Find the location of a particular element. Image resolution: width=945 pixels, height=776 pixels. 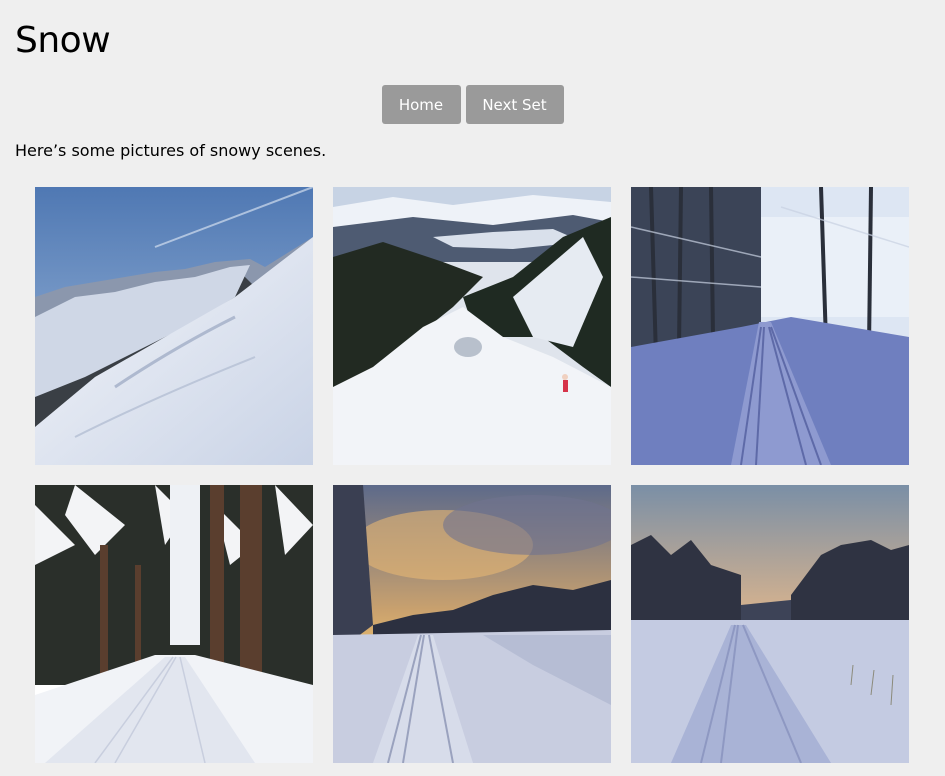

dusk-field-image is located at coordinates (770, 624).